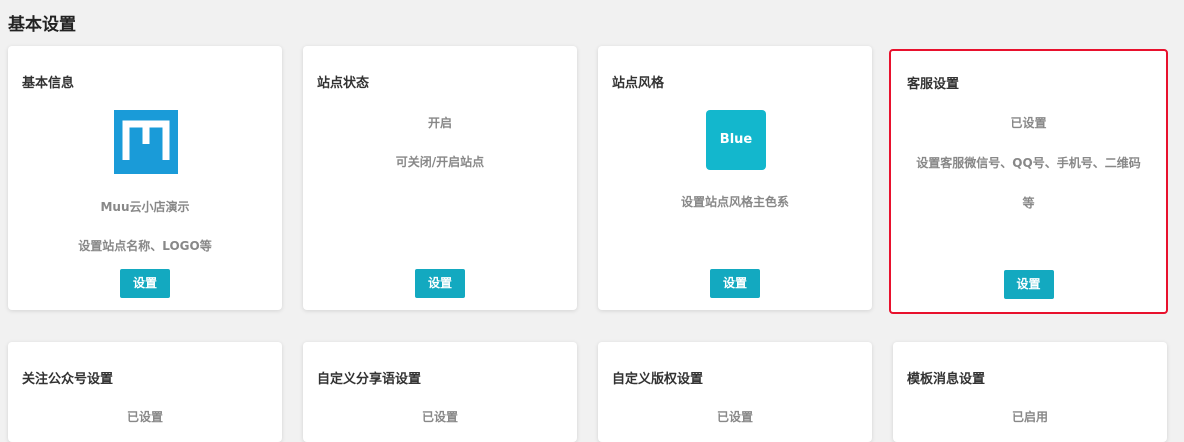 Image resolution: width=1184 pixels, height=442 pixels. What do you see at coordinates (48, 83) in the screenshot?
I see `card-title: 基本信息` at bounding box center [48, 83].